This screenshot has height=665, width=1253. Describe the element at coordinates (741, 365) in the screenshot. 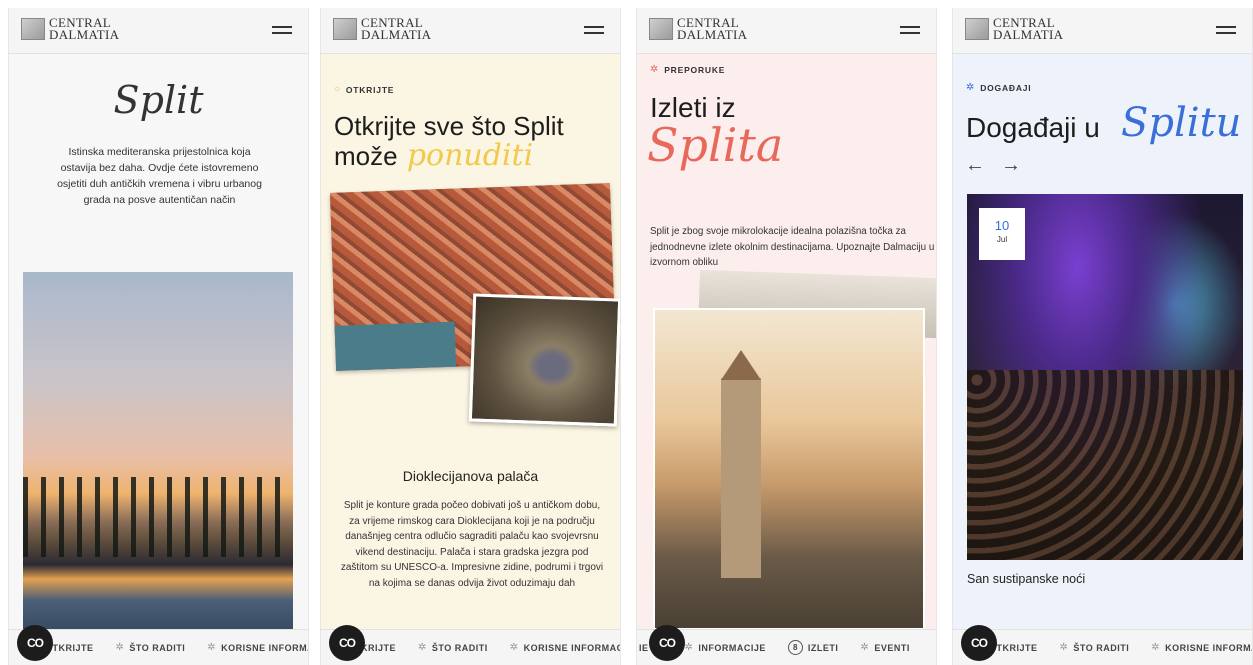

I see `tower-roof` at that location.